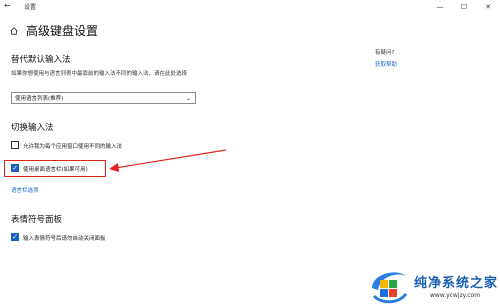  I want to click on watermark-text: 纯净系统之家, so click(456, 283).